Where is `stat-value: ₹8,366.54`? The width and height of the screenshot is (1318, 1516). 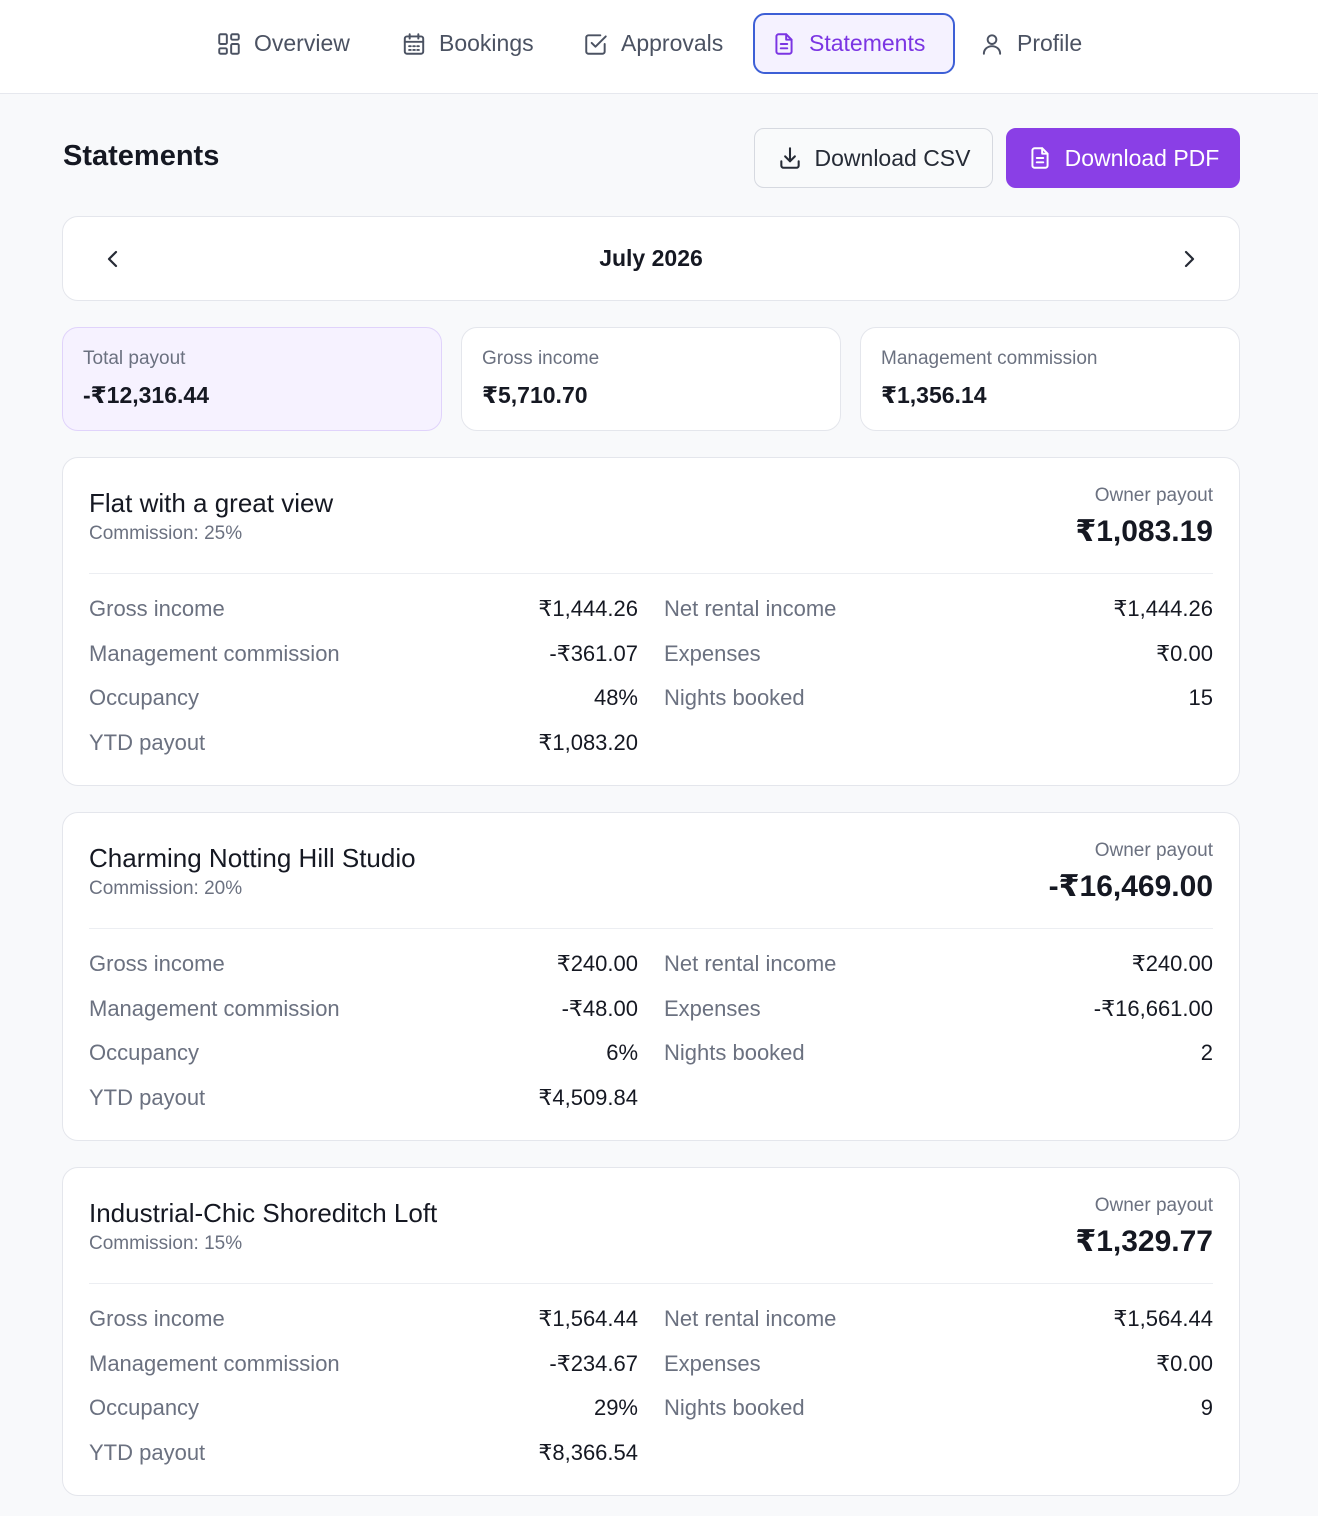 stat-value: ₹8,366.54 is located at coordinates (588, 1452).